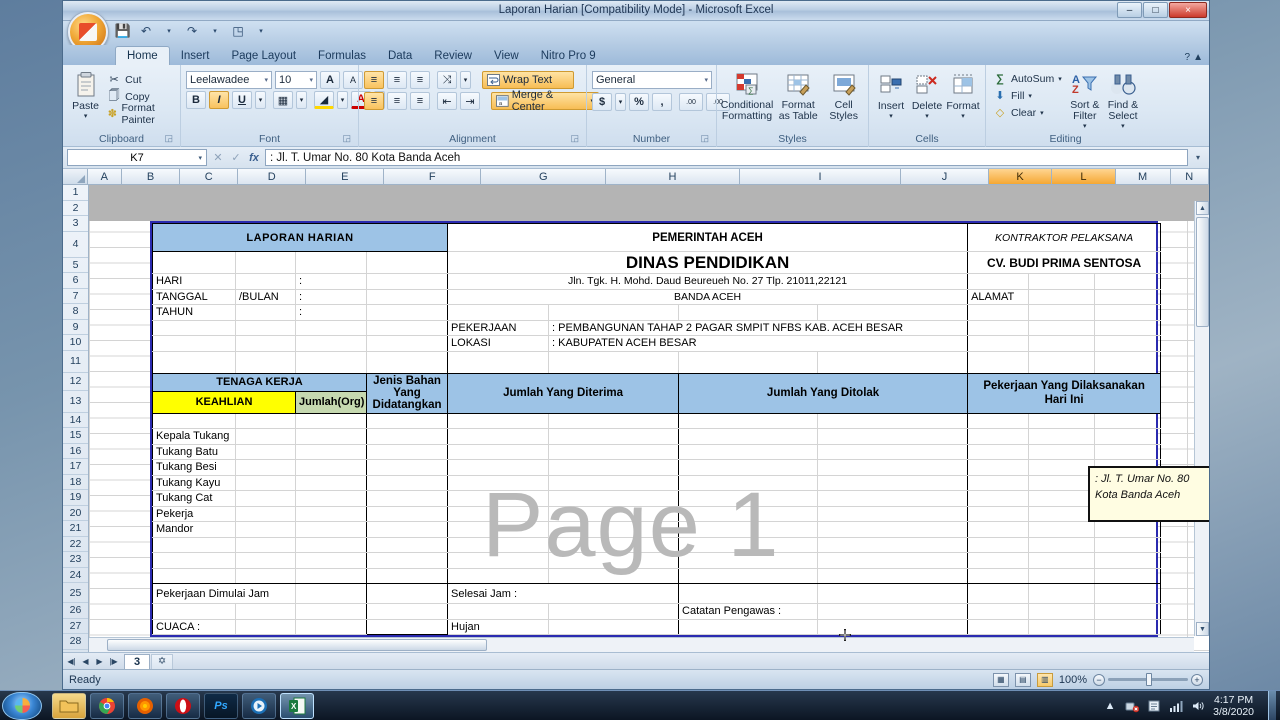 Image resolution: width=1280 pixels, height=720 pixels. Describe the element at coordinates (75, 208) in the screenshot. I see `row-header-2: 2` at that location.